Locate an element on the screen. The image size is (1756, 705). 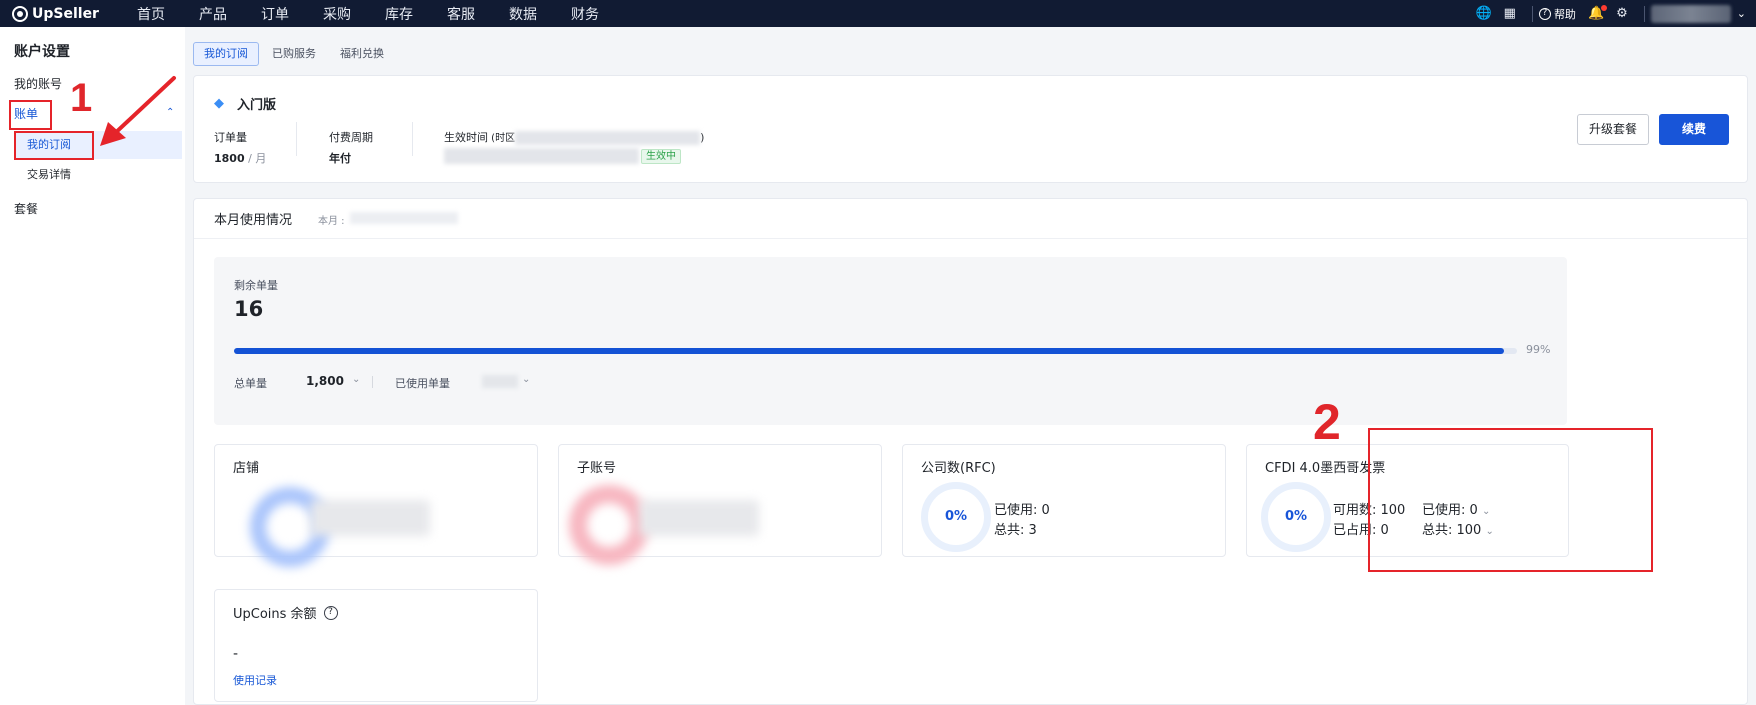
help-label: 帮助 is located at coordinates (1564, 14).